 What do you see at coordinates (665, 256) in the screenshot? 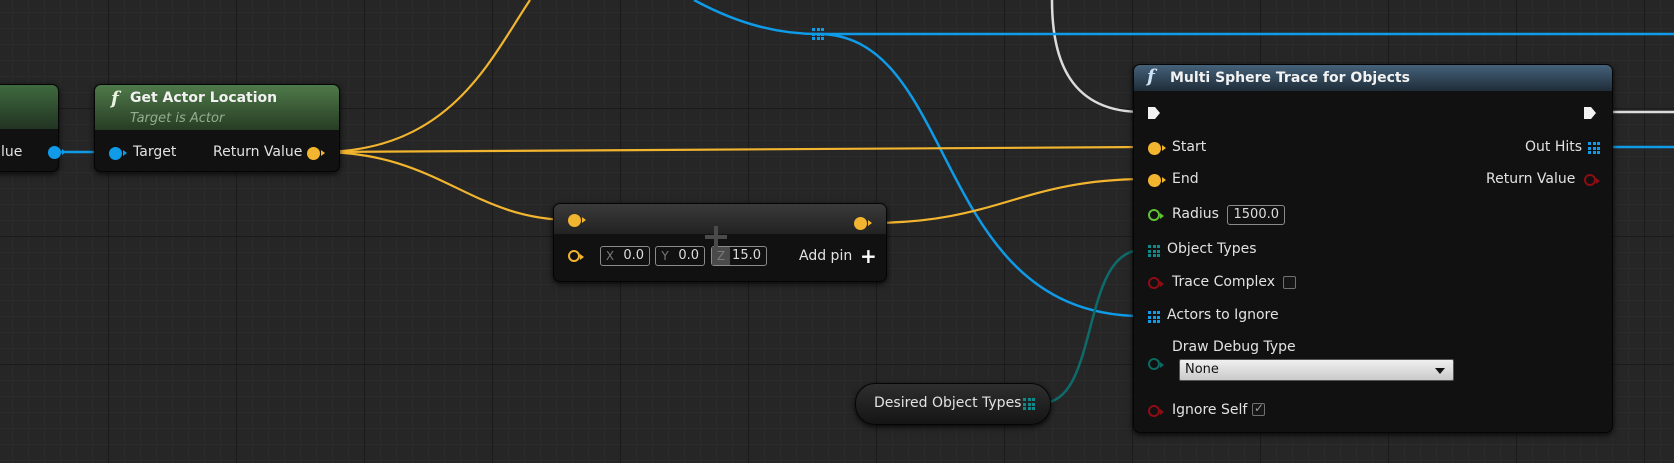
I see `y-axis-label: Y` at bounding box center [665, 256].